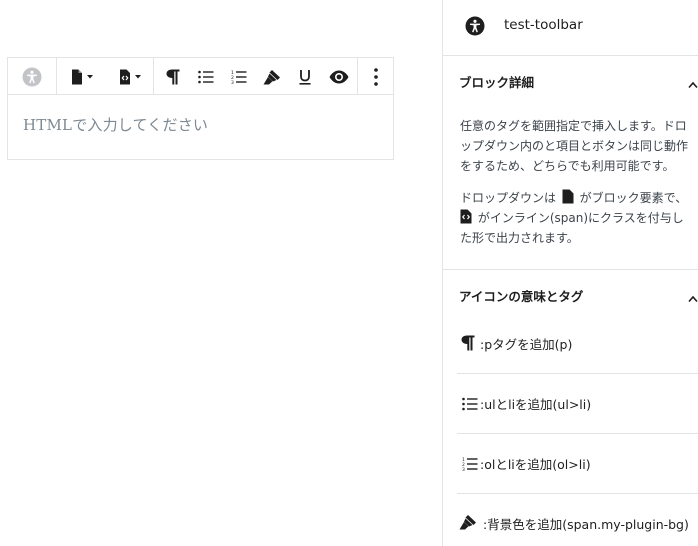 This screenshot has width=698, height=546. Describe the element at coordinates (466, 219) in the screenshot. I see `code-icon` at that location.